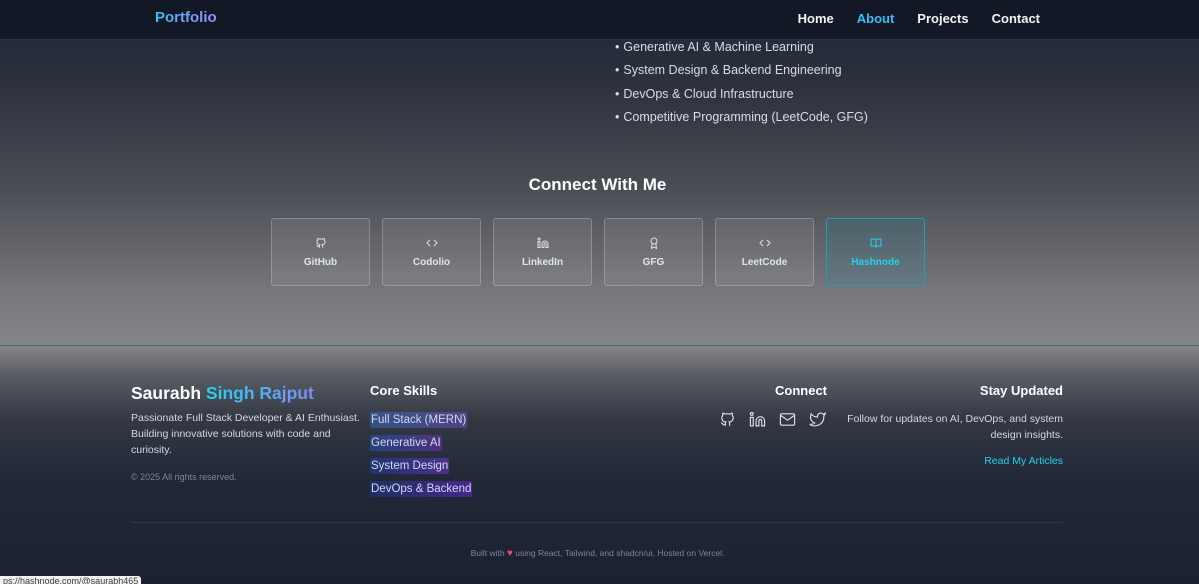 Image resolution: width=1199 pixels, height=584 pixels. What do you see at coordinates (1016, 18) in the screenshot?
I see `nav-link-contact: Contact` at bounding box center [1016, 18].